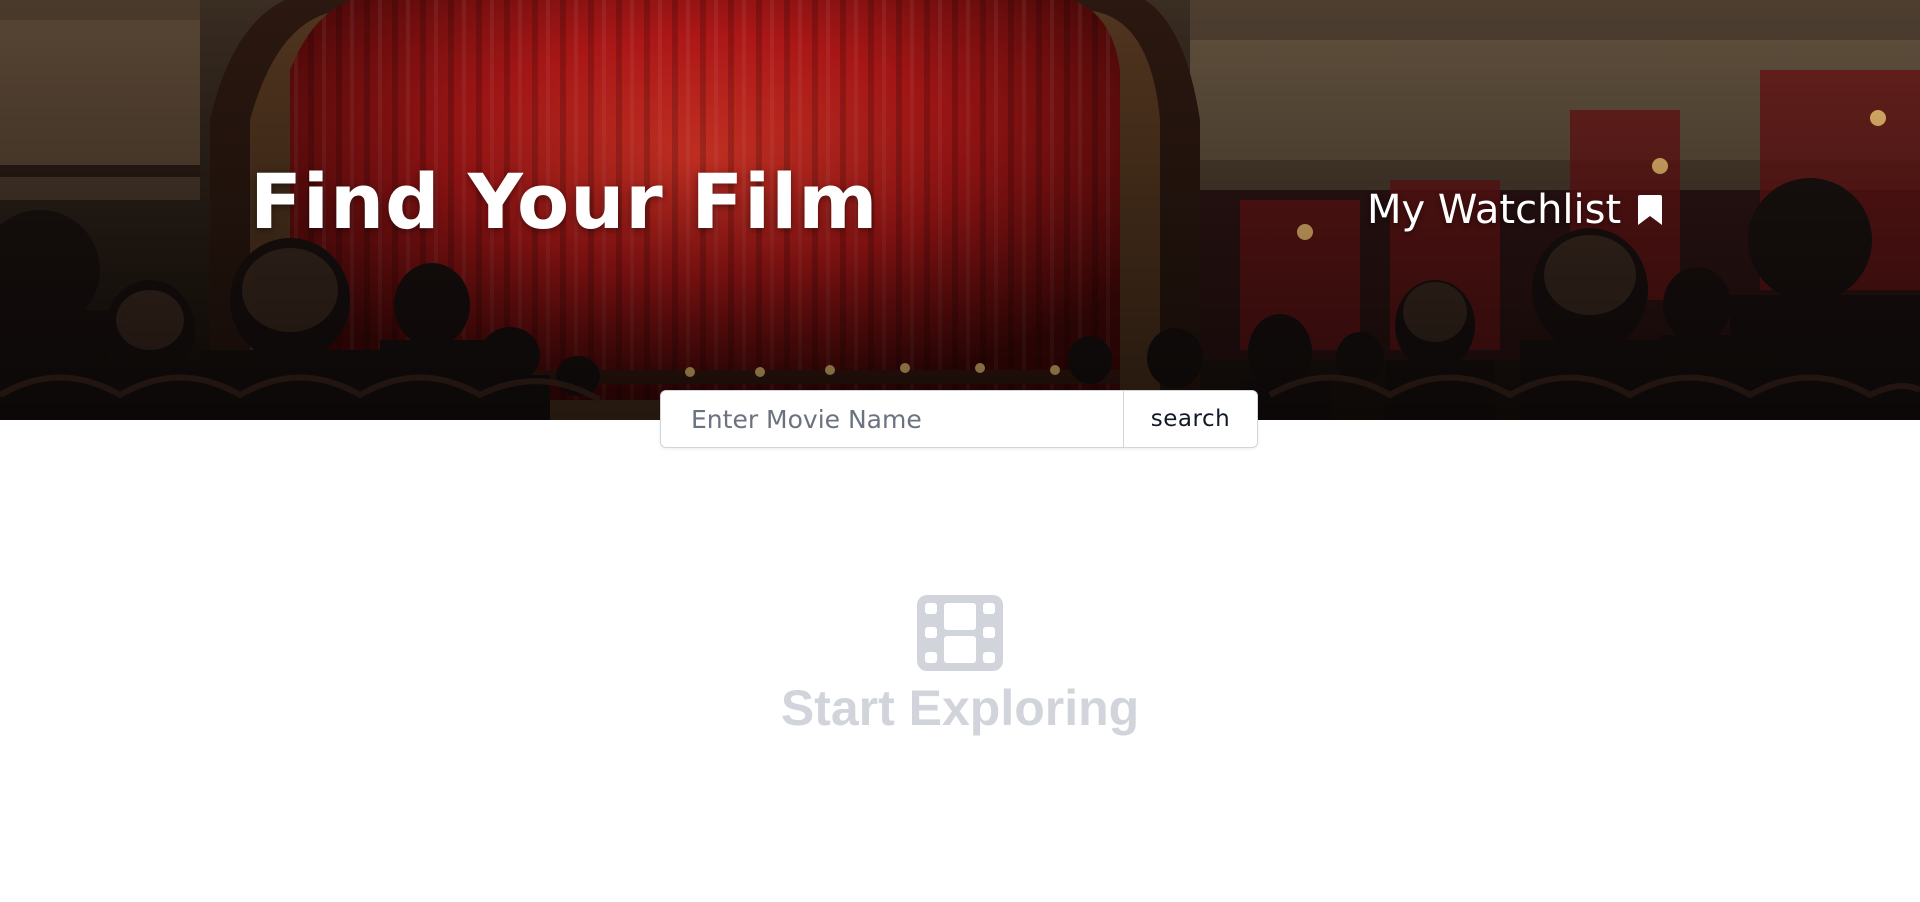 This screenshot has width=1920, height=902. Describe the element at coordinates (1494, 210) in the screenshot. I see `watchlist-label: My Watchlist` at that location.